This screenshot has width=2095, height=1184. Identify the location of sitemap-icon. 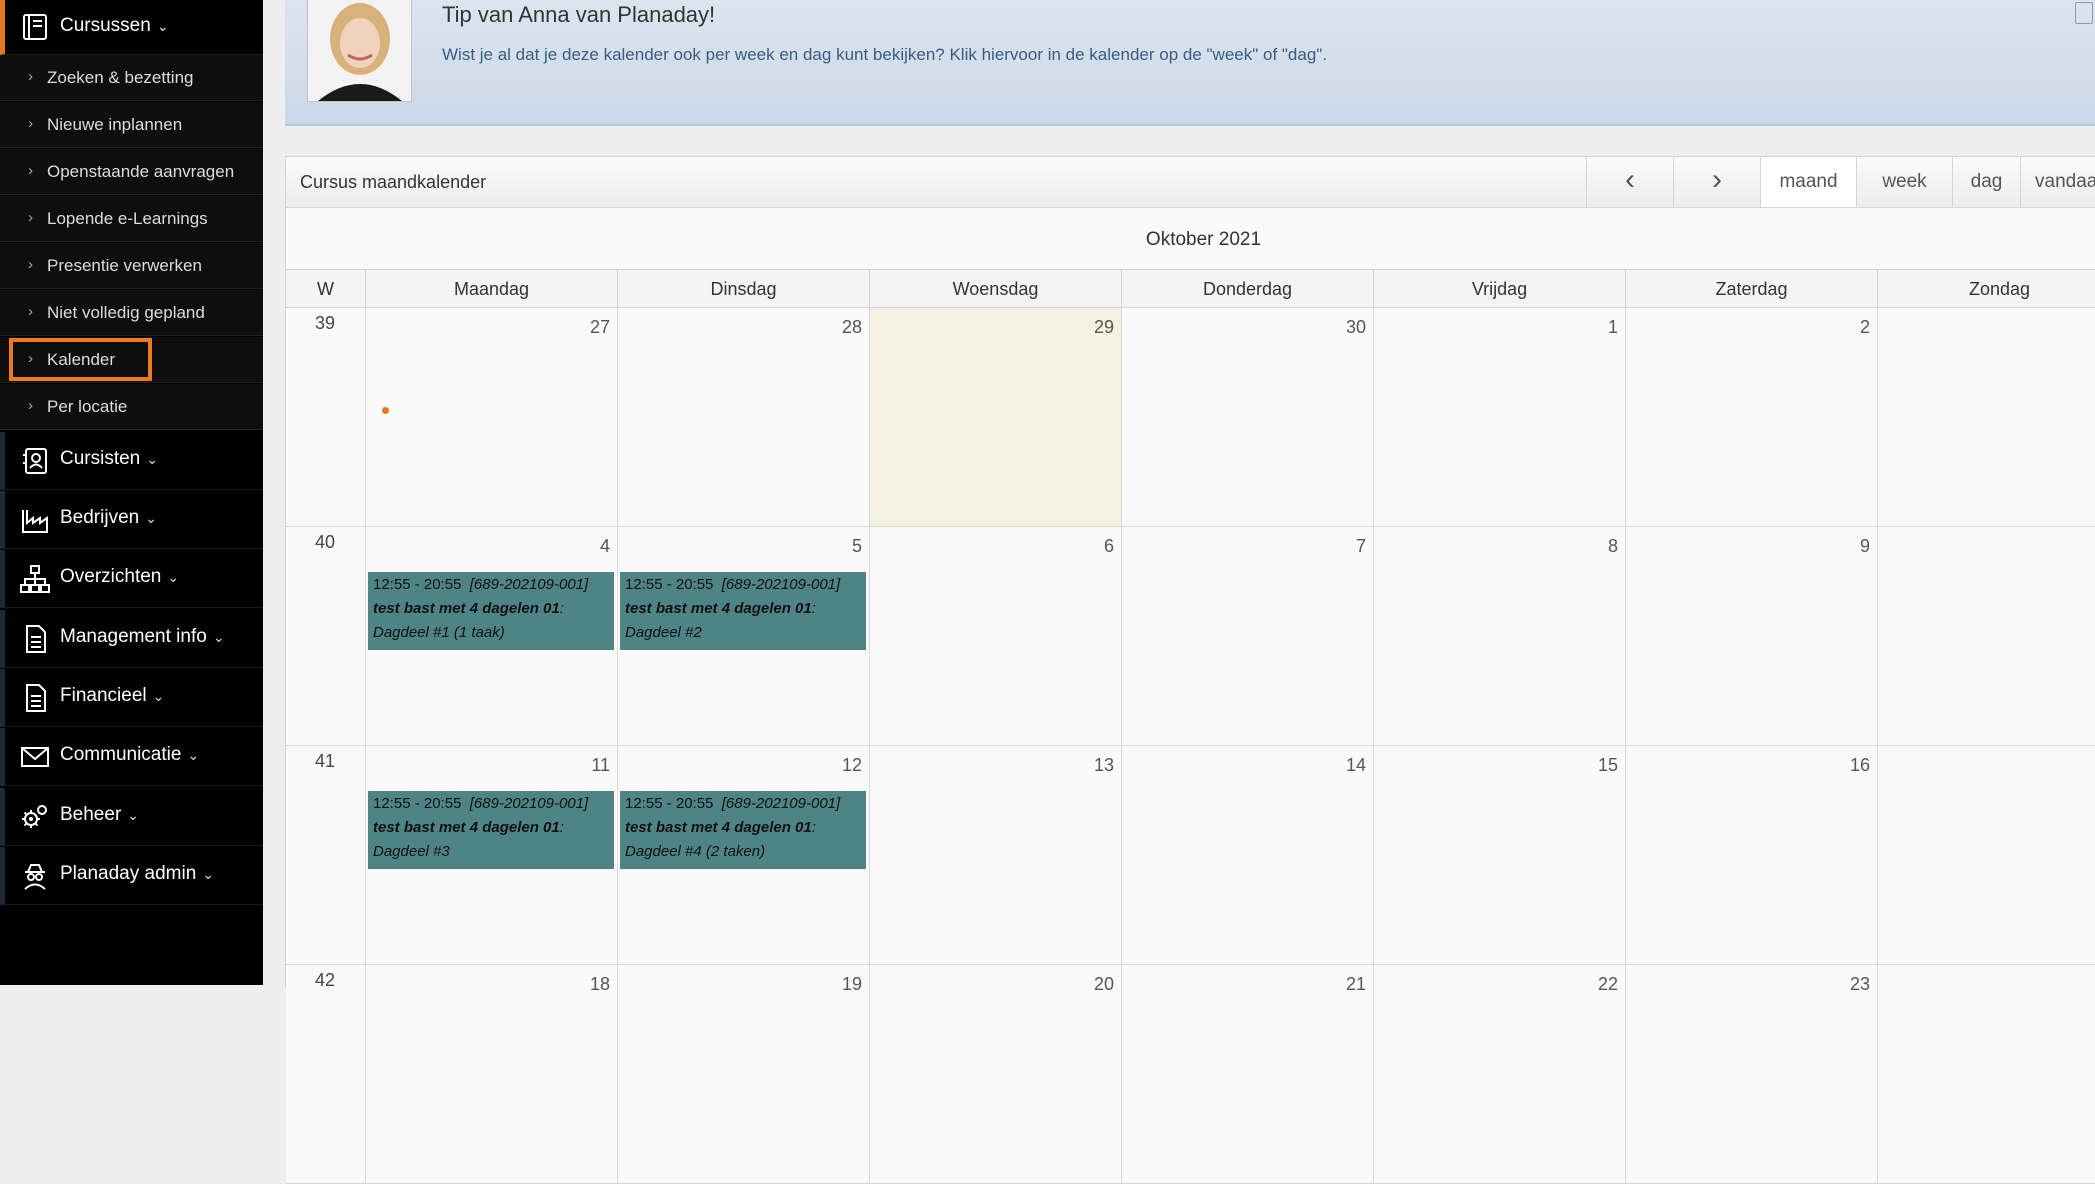
(35, 579).